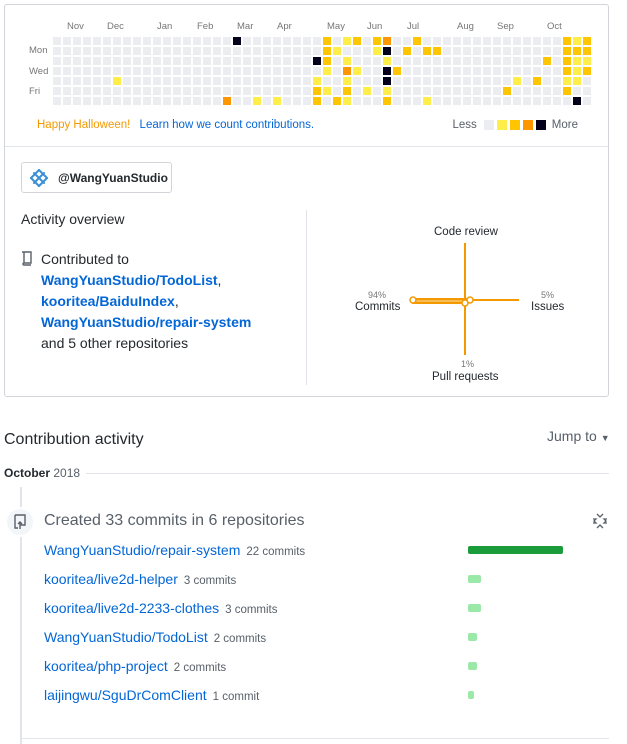 This screenshot has width=627, height=744. What do you see at coordinates (142, 550) in the screenshot?
I see `commit-repo-link: WangYuanStudio/repair-system` at bounding box center [142, 550].